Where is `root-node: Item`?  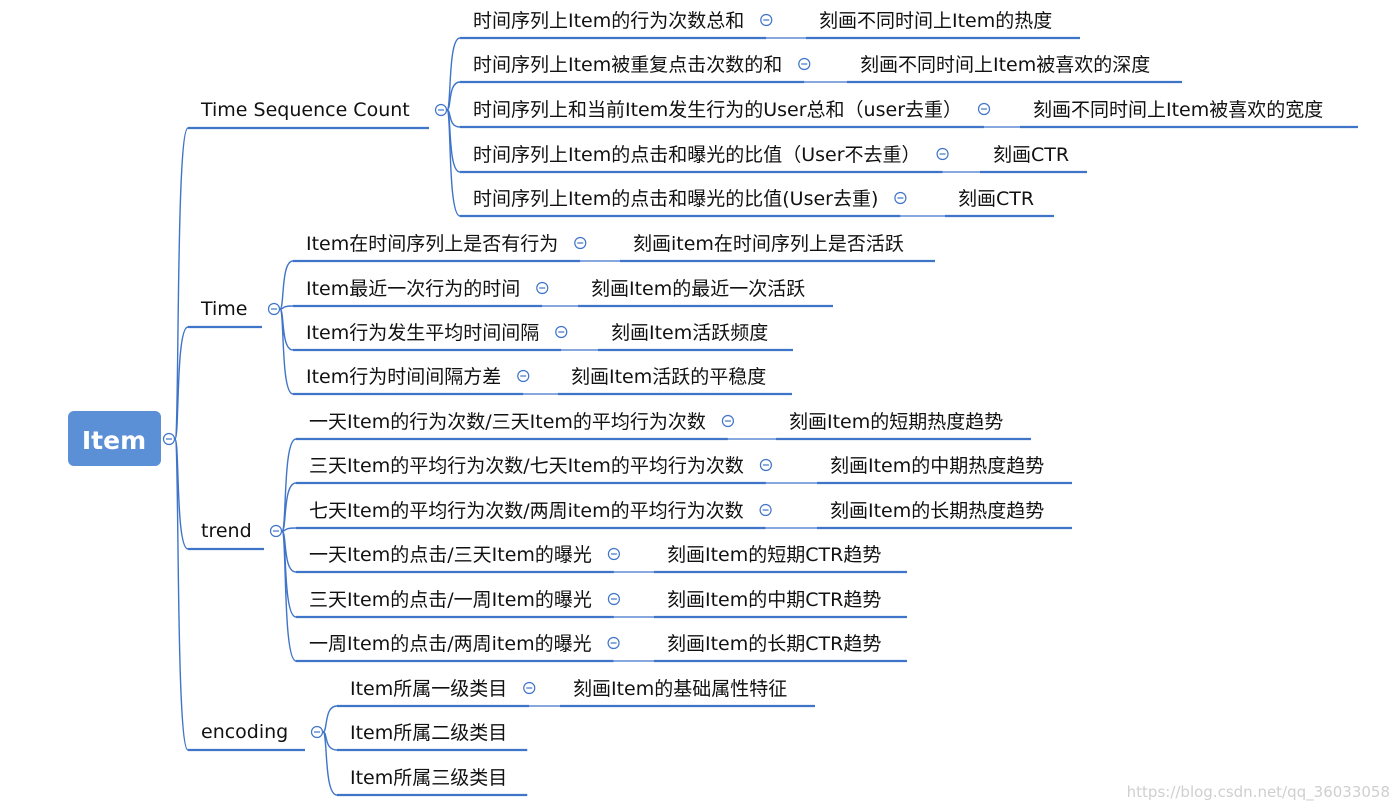
root-node: Item is located at coordinates (114, 438).